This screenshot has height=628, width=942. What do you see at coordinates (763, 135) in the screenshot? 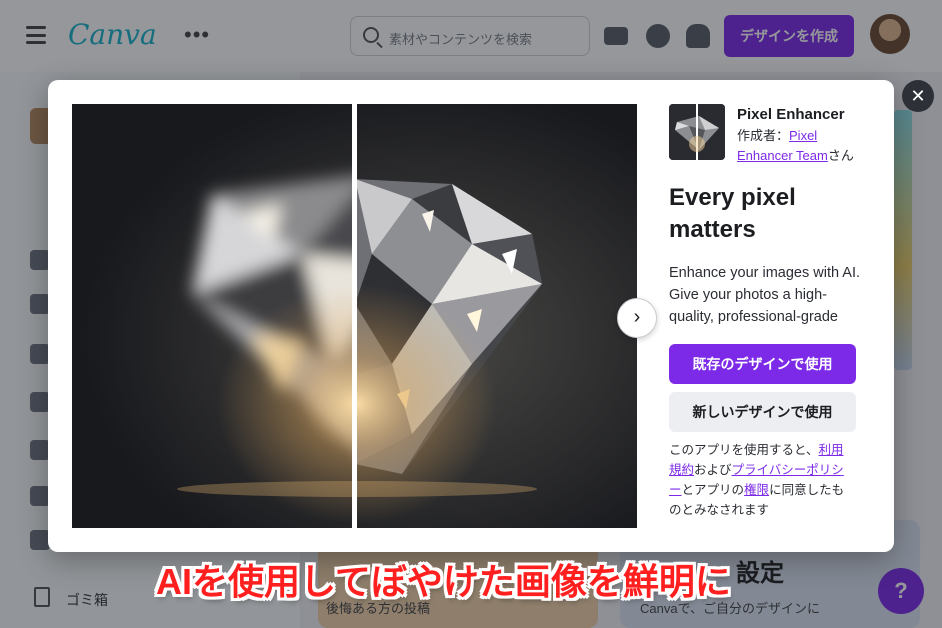
I see `author-prefix: 作成者：` at bounding box center [763, 135].